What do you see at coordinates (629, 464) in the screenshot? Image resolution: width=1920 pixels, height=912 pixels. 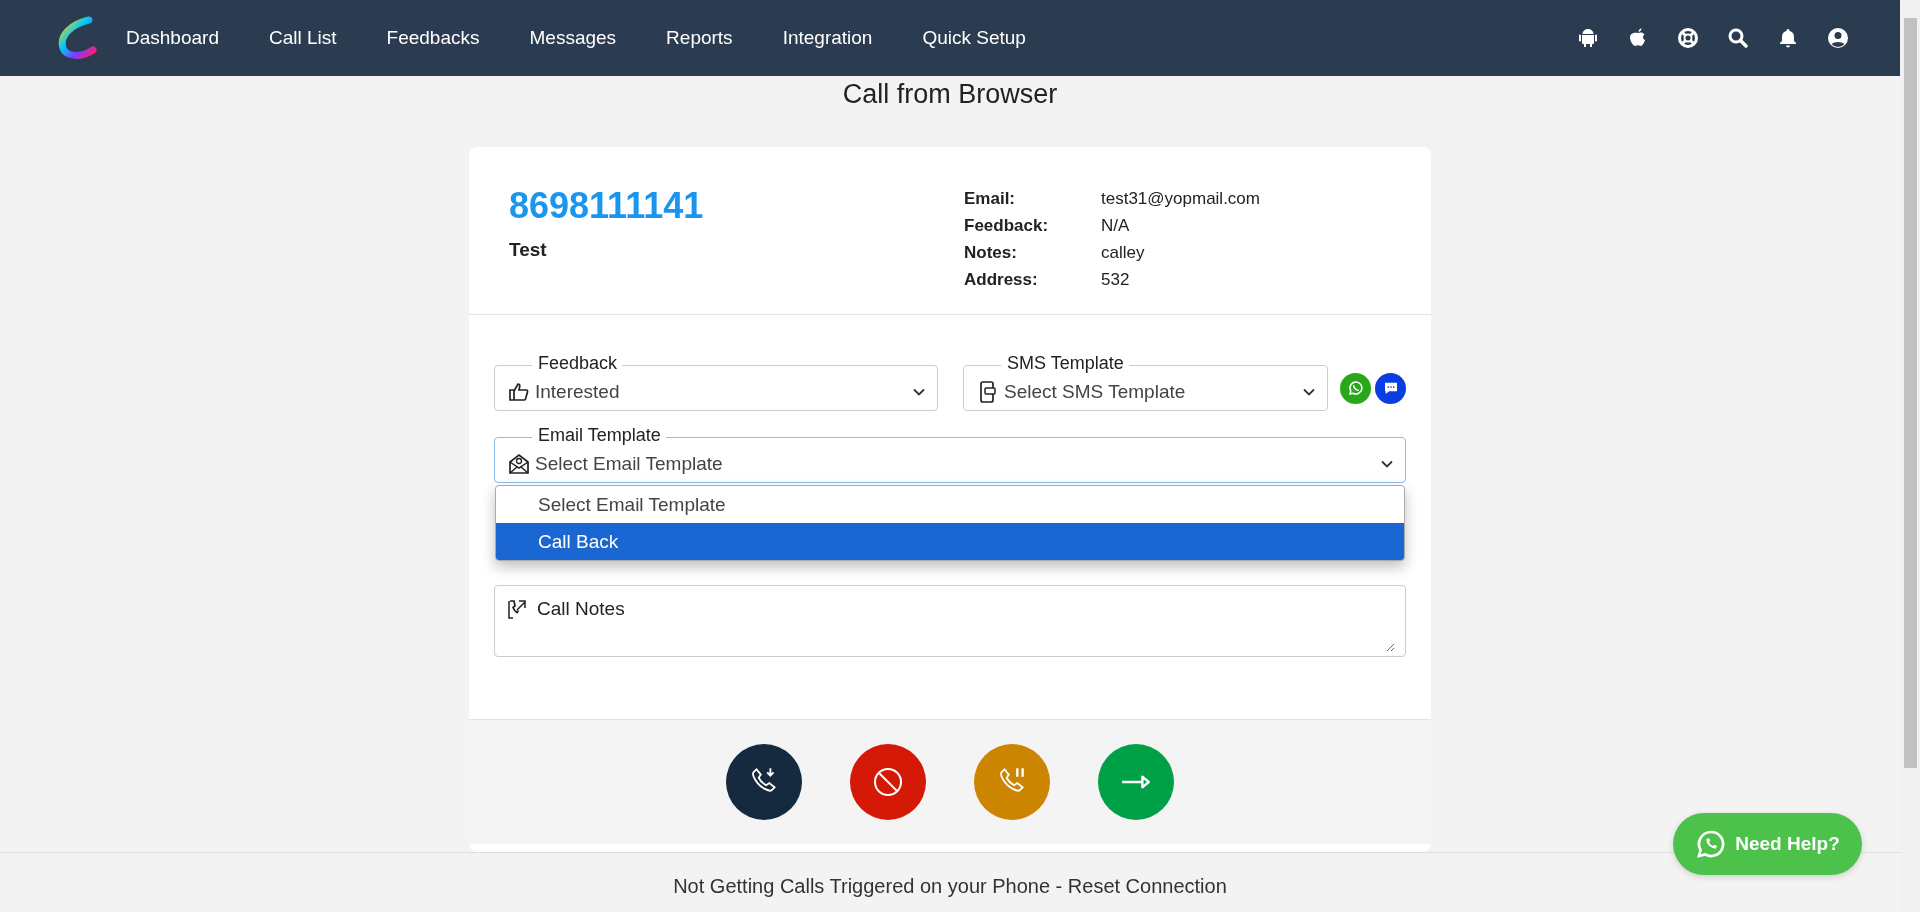 I see `select-value: Select Email Template` at bounding box center [629, 464].